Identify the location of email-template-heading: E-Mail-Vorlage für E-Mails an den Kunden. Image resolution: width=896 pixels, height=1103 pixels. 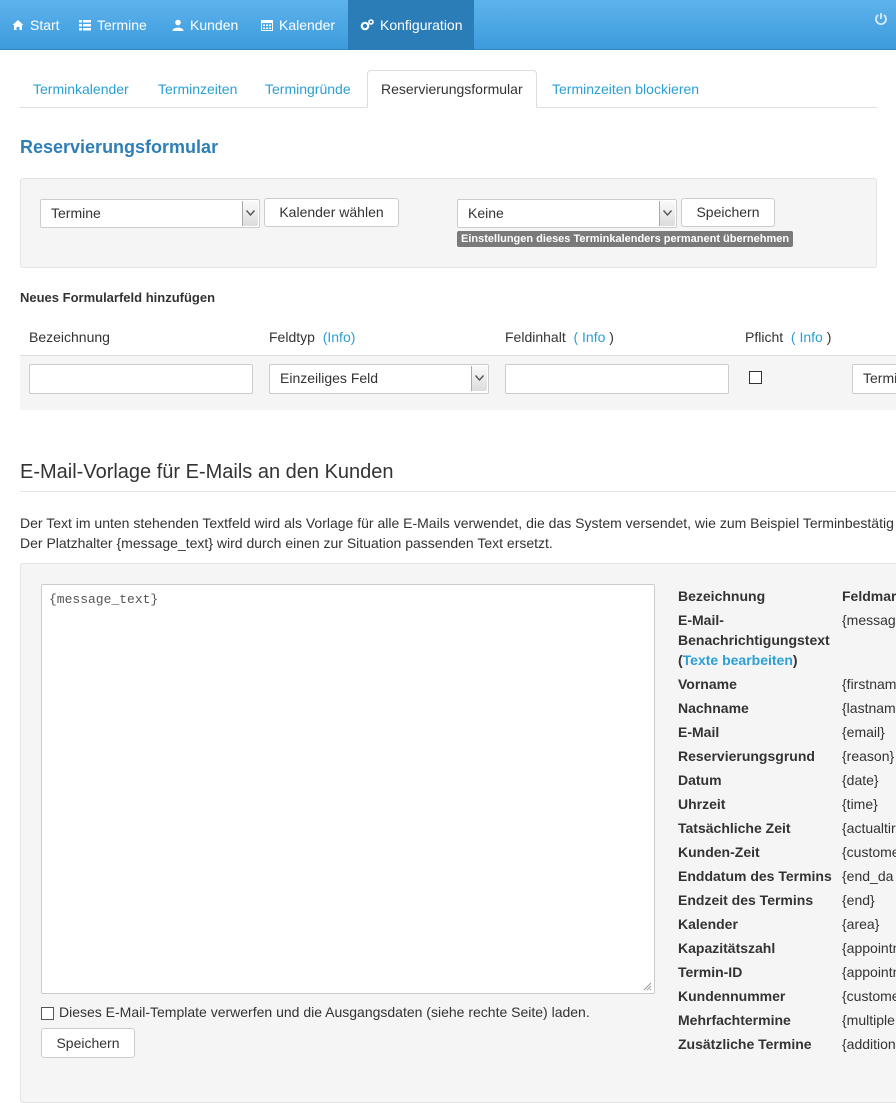
(207, 472).